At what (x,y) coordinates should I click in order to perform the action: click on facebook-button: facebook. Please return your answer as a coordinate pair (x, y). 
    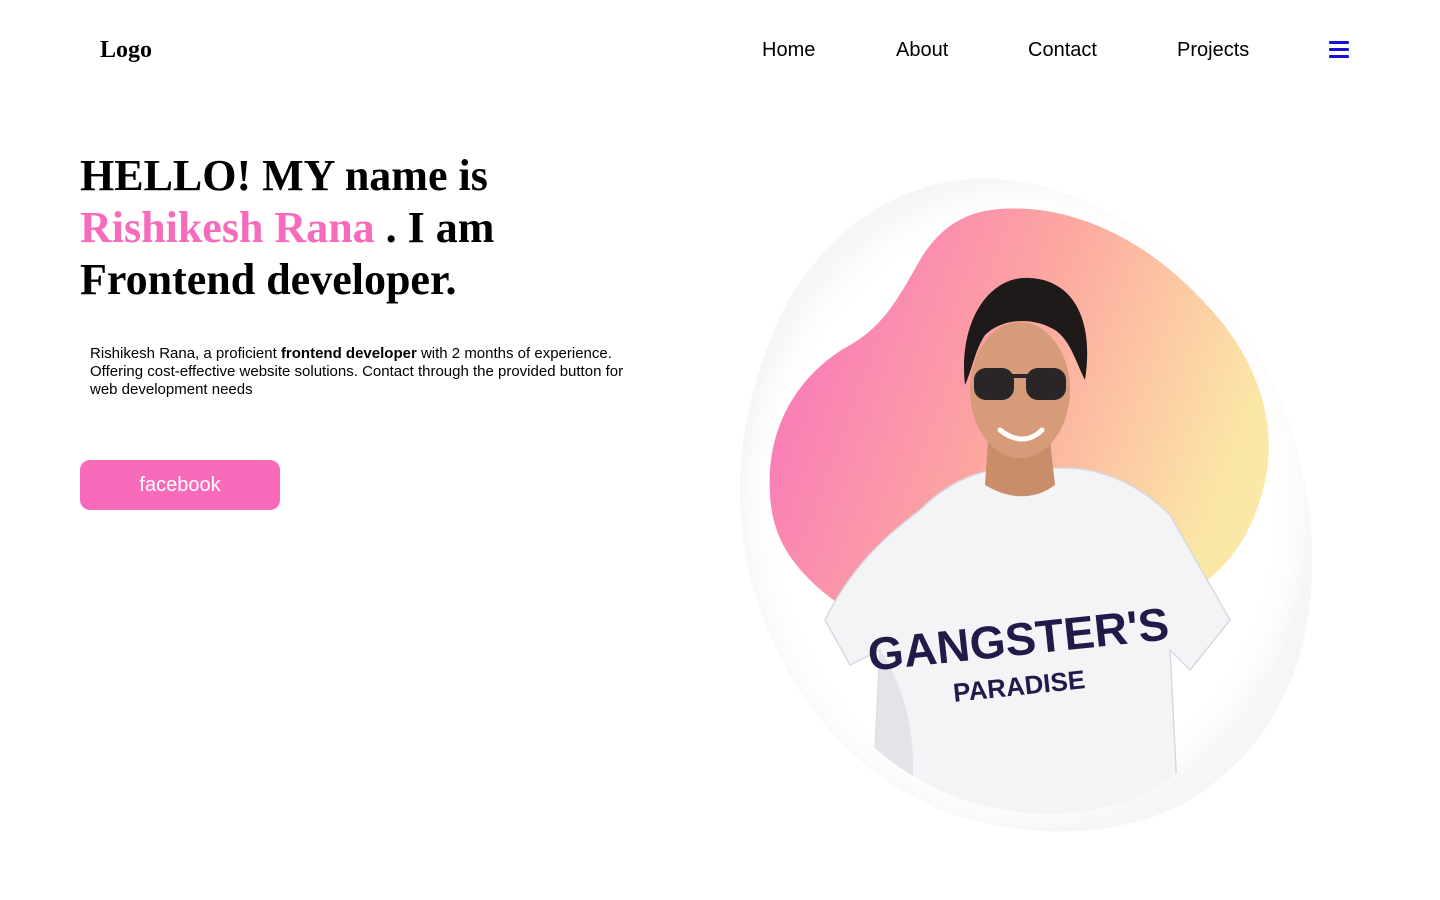
    Looking at the image, I should click on (180, 485).